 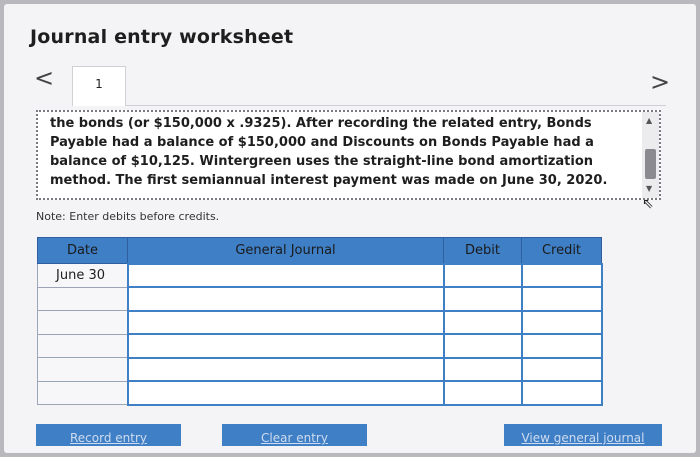 What do you see at coordinates (82, 275) in the screenshot?
I see `date-cell: June 30` at bounding box center [82, 275].